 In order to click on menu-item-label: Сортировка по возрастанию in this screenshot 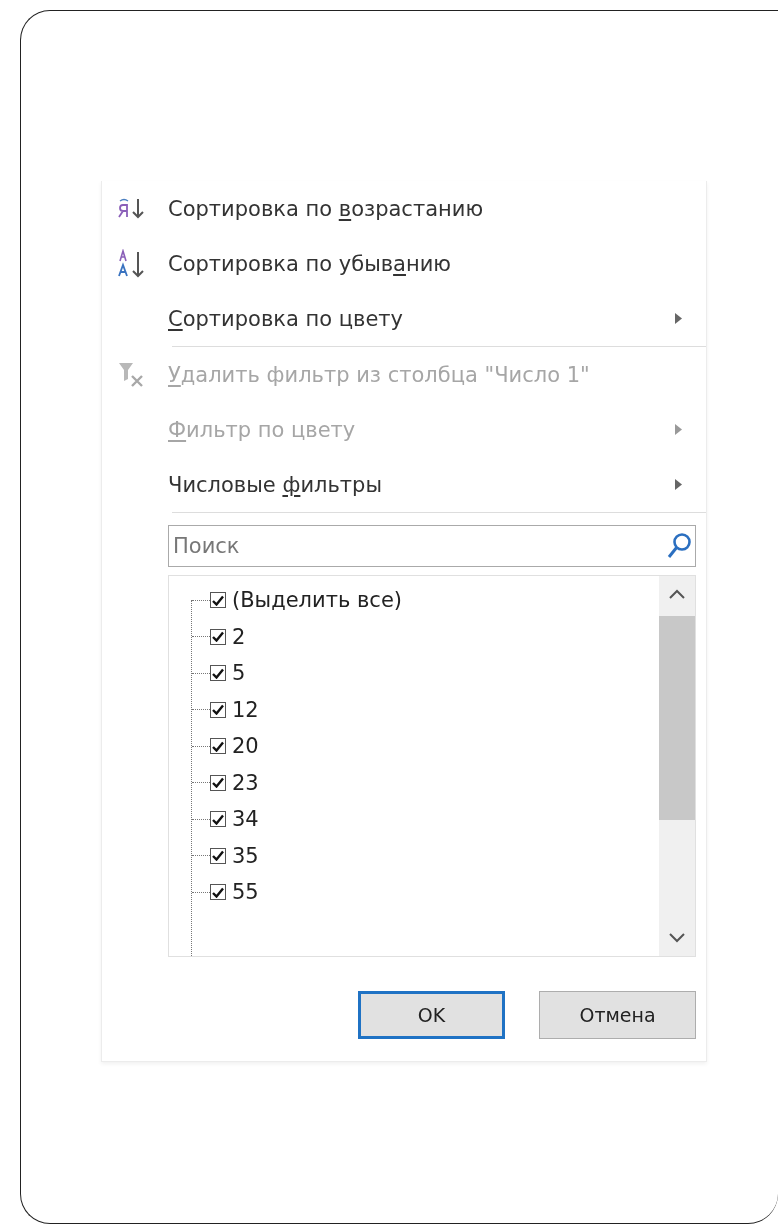, I will do `click(326, 208)`.